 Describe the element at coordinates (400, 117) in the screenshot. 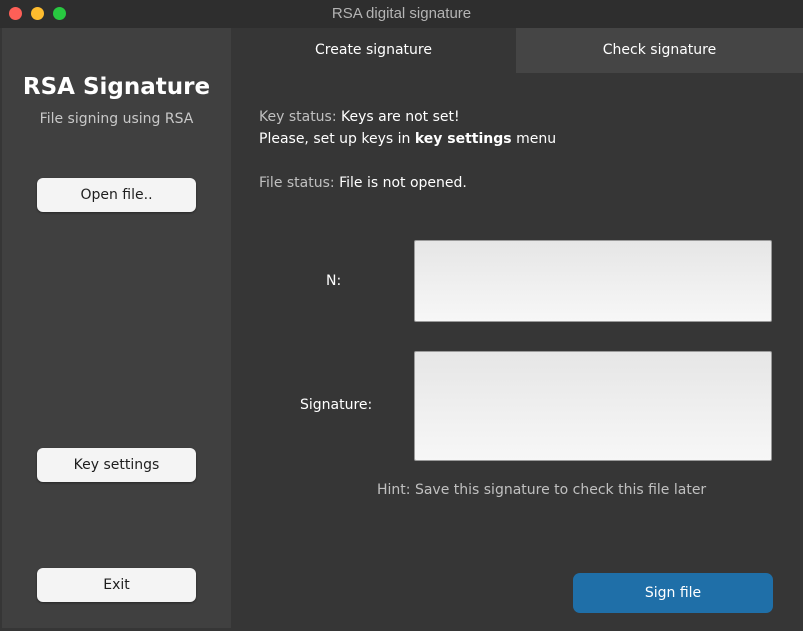

I see `key-status-value: Keys are not set!` at that location.